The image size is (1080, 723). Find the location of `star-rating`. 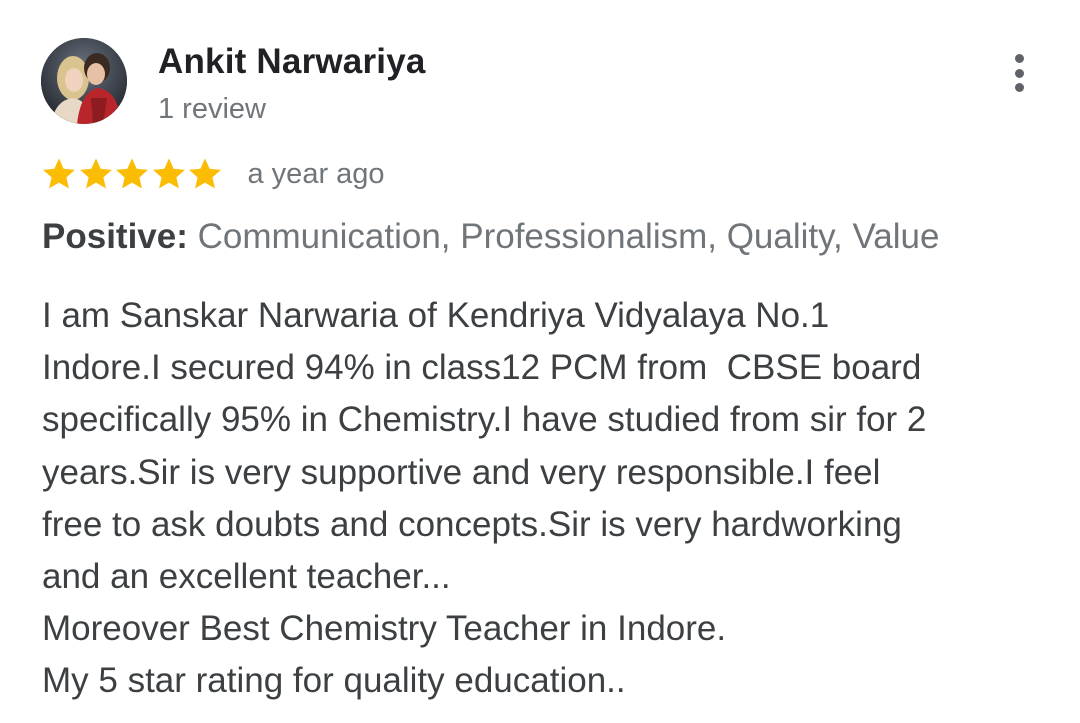

star-rating is located at coordinates (132, 174).